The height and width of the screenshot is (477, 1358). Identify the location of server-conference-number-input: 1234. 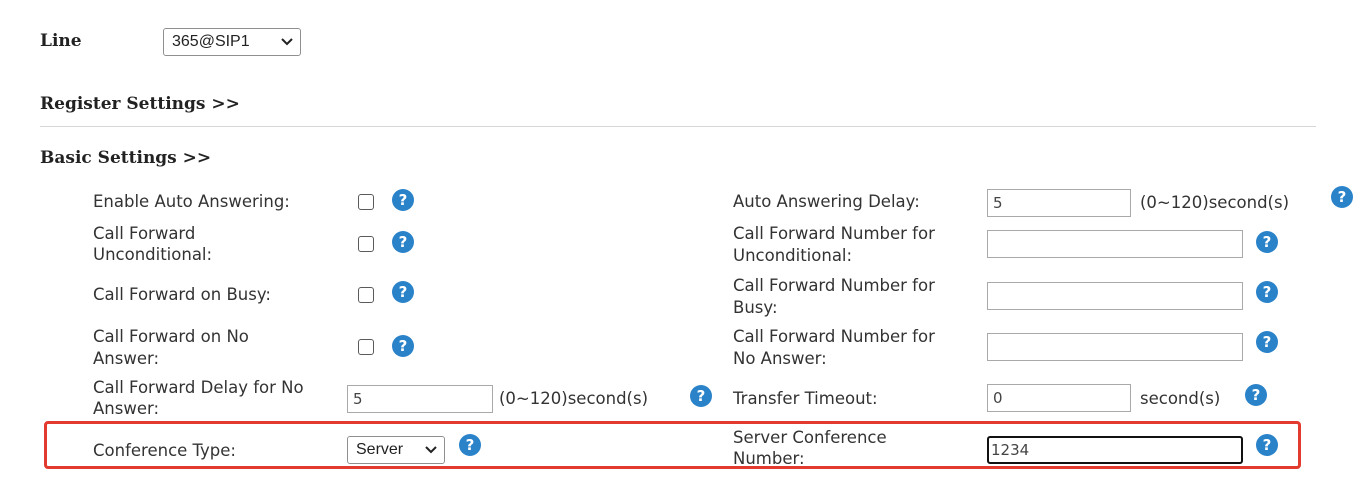
(1115, 450).